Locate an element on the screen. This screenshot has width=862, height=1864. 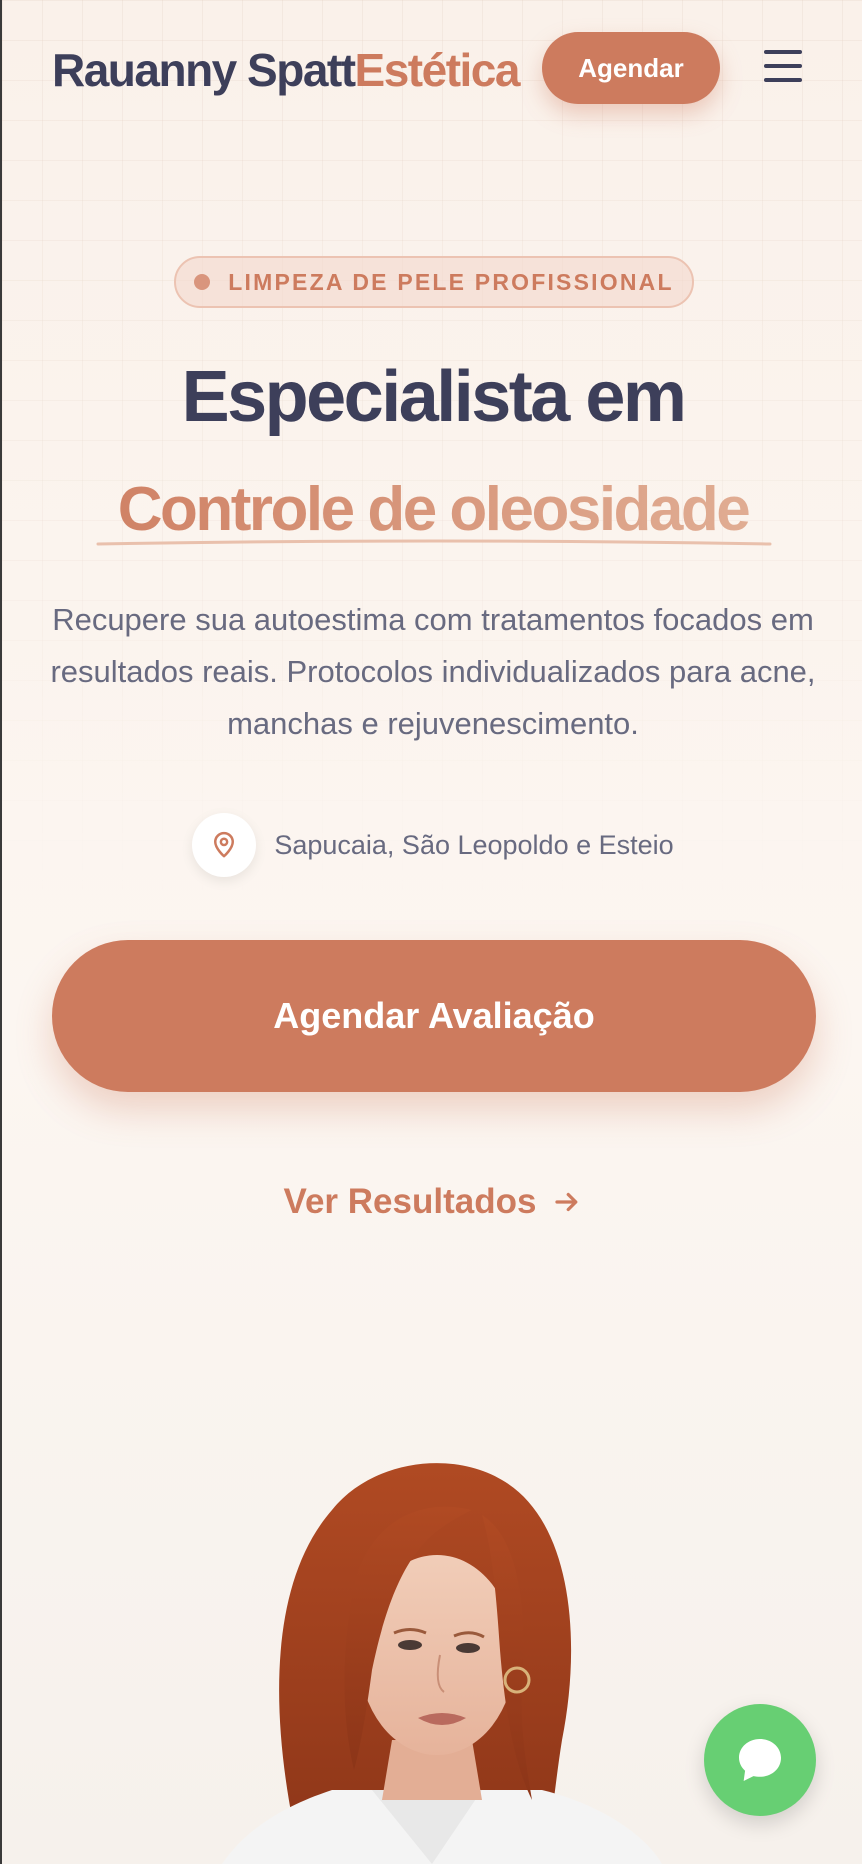
see-results-link: Ver Resultados is located at coordinates (432, 1202).